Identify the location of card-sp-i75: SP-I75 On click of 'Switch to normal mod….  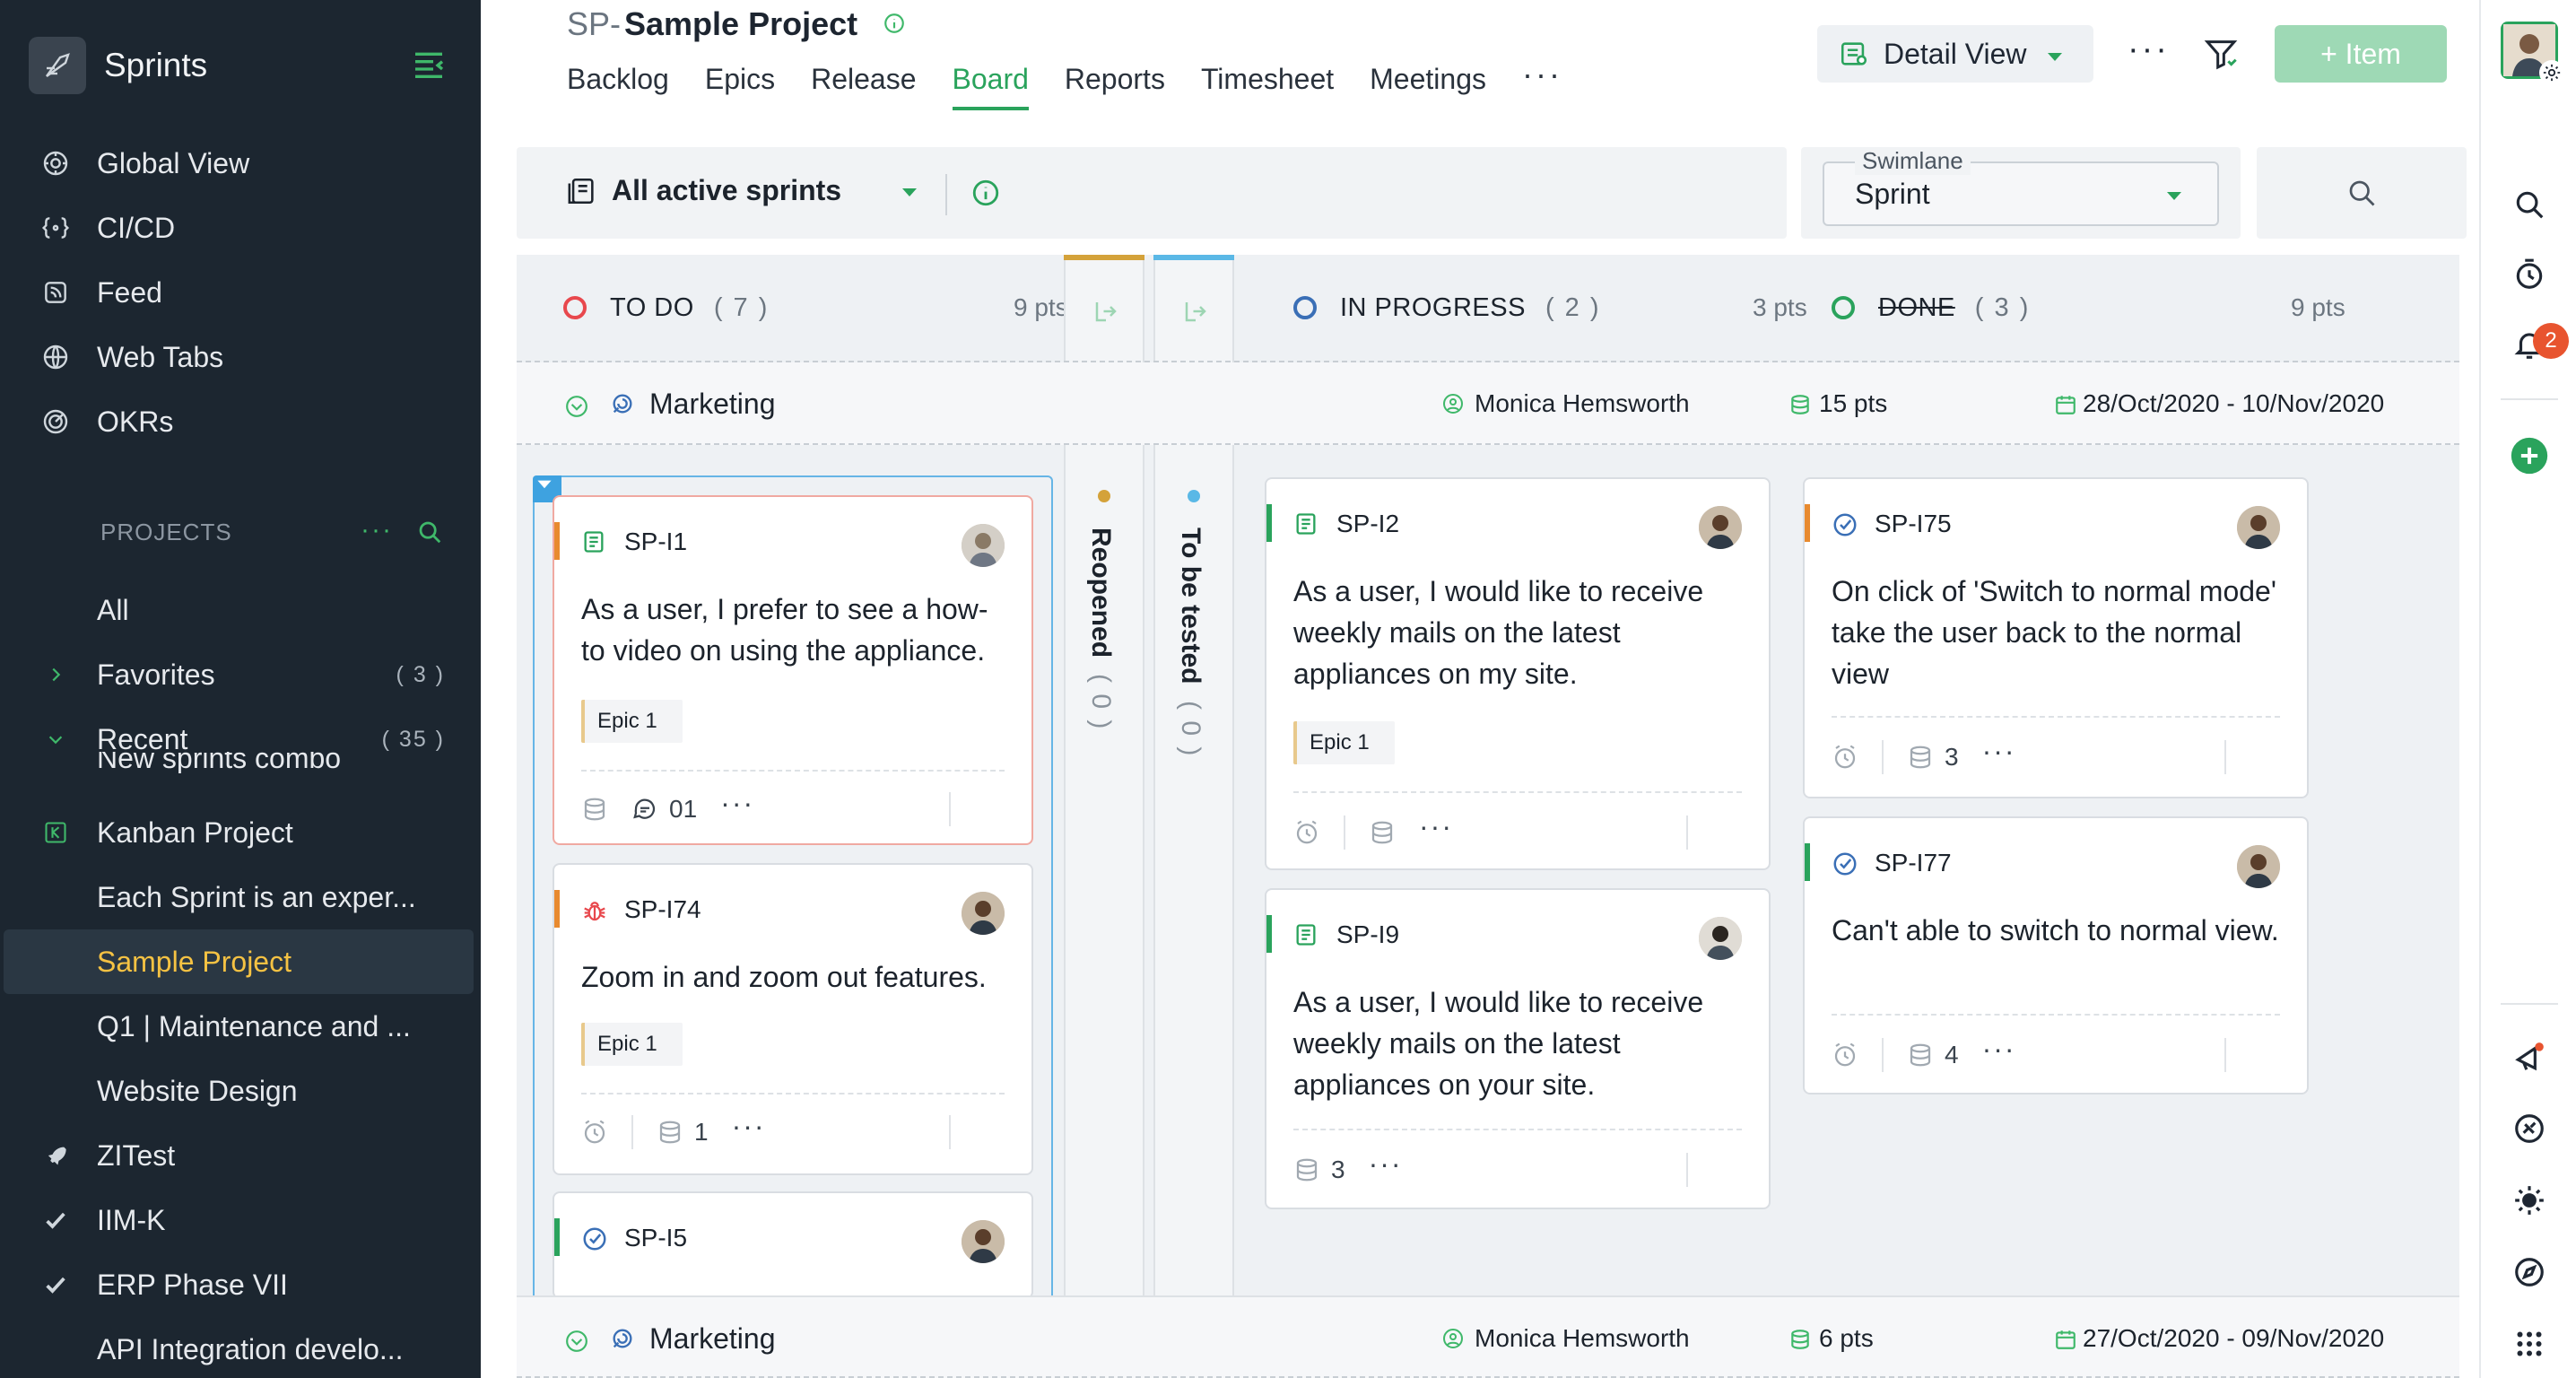
(2056, 637).